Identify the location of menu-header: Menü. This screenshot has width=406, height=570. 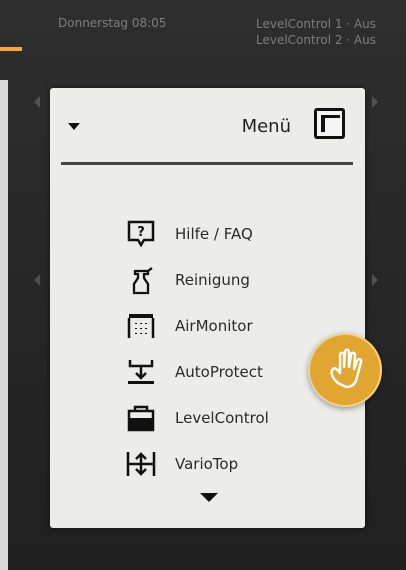
(207, 125).